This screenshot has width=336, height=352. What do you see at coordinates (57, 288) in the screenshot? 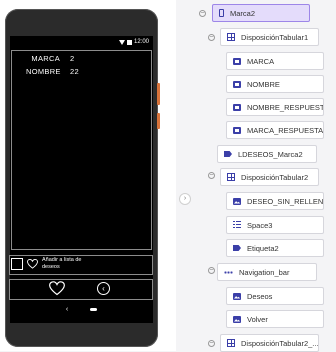
I see `favorites-heart-icon` at bounding box center [57, 288].